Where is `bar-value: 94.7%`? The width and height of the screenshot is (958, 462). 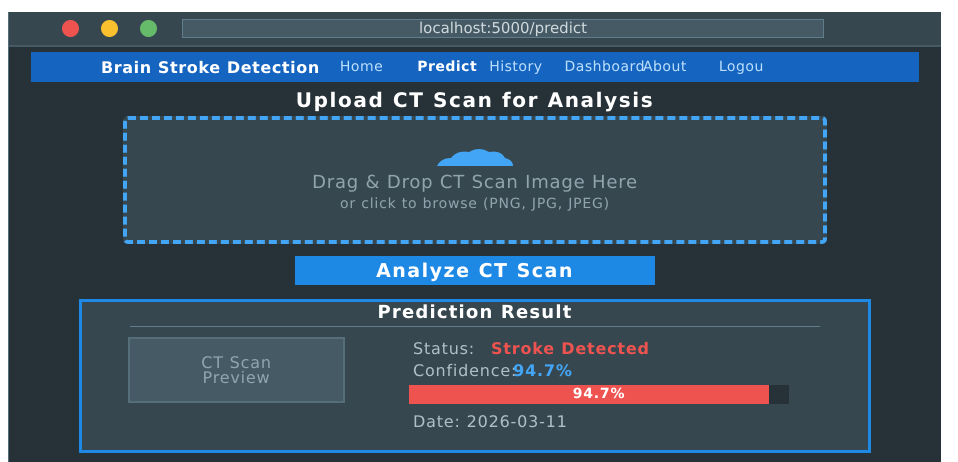 bar-value: 94.7% is located at coordinates (599, 394).